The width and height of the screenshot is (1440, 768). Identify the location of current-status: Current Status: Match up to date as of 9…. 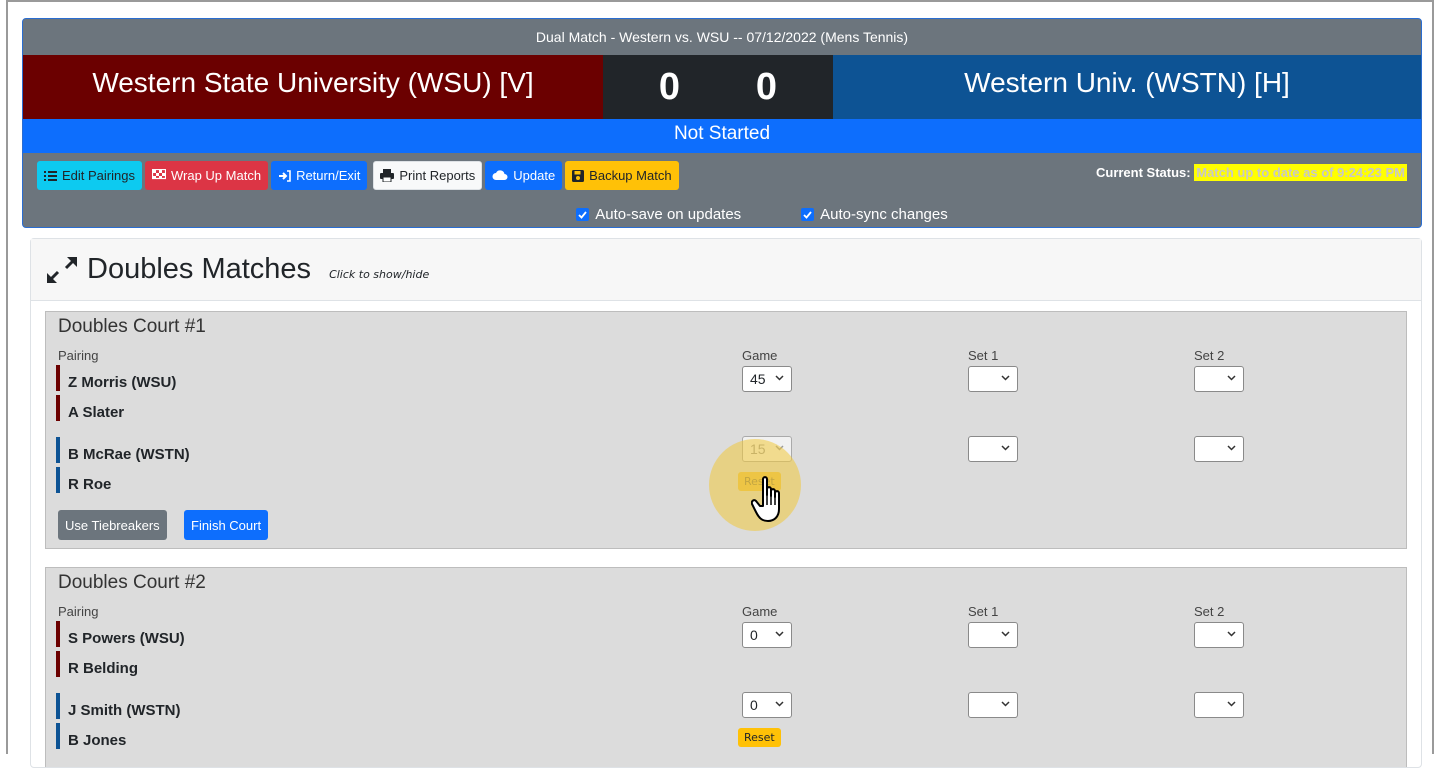
(1251, 172).